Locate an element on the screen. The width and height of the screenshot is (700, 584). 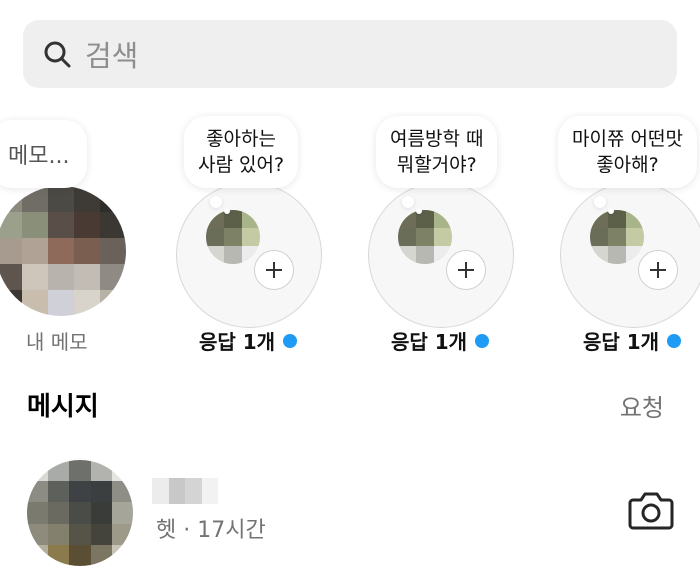
camera-icon is located at coordinates (651, 511).